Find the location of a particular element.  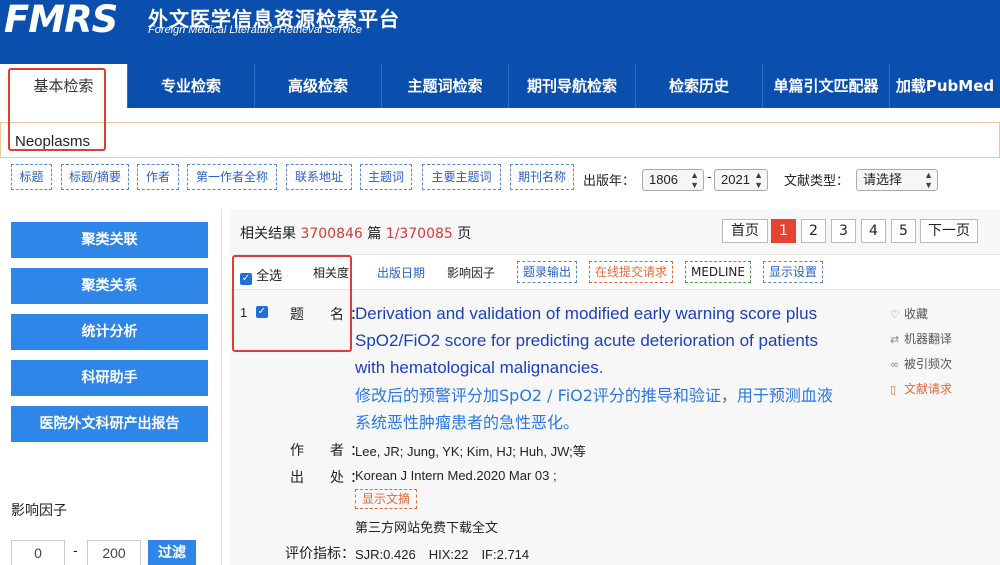

impact-max-input: 200 is located at coordinates (114, 552).